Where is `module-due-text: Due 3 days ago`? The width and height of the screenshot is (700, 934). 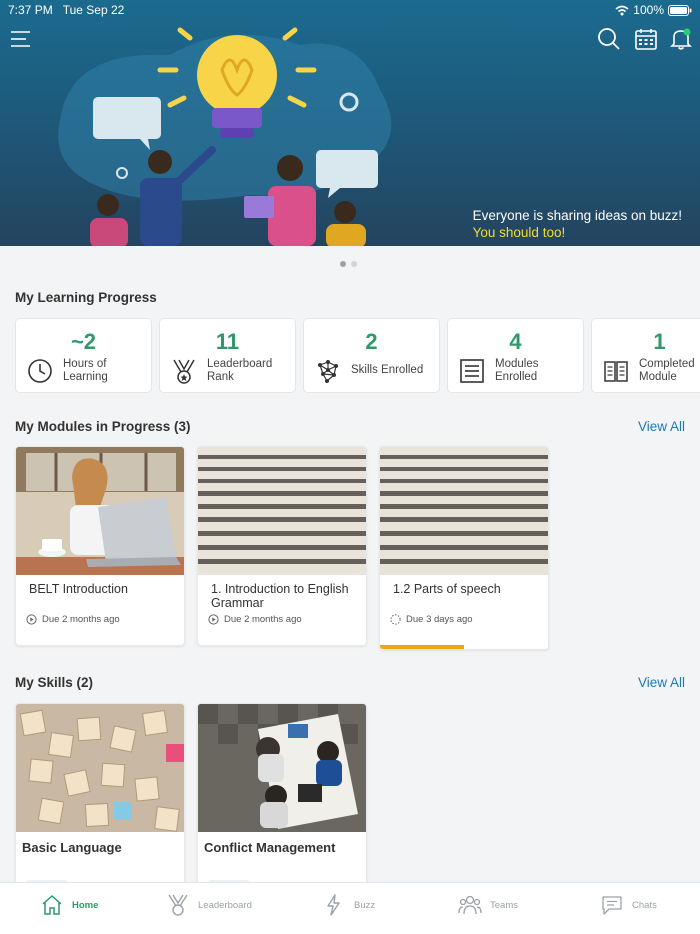 module-due-text: Due 3 days ago is located at coordinates (439, 619).